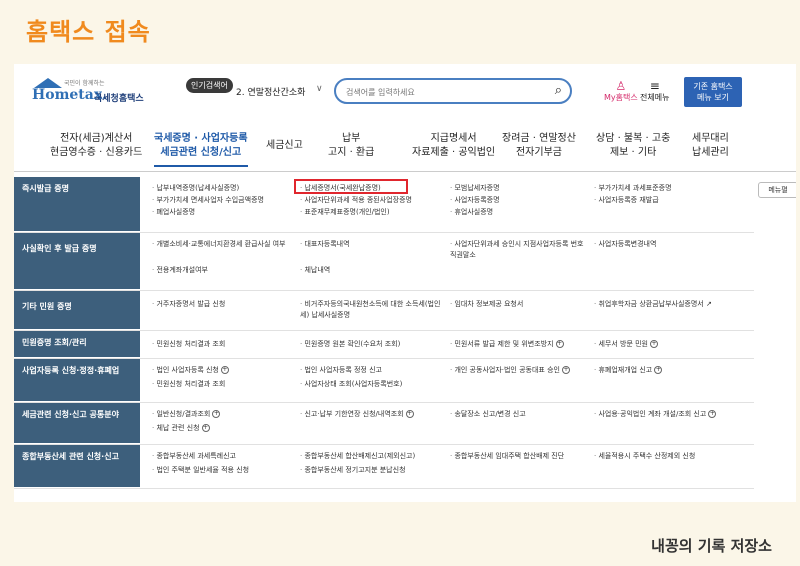 The image size is (800, 566). I want to click on menu-link: 사업자단위과세 승인시 지점사업자등록 번호 직권말소, so click(520, 250).